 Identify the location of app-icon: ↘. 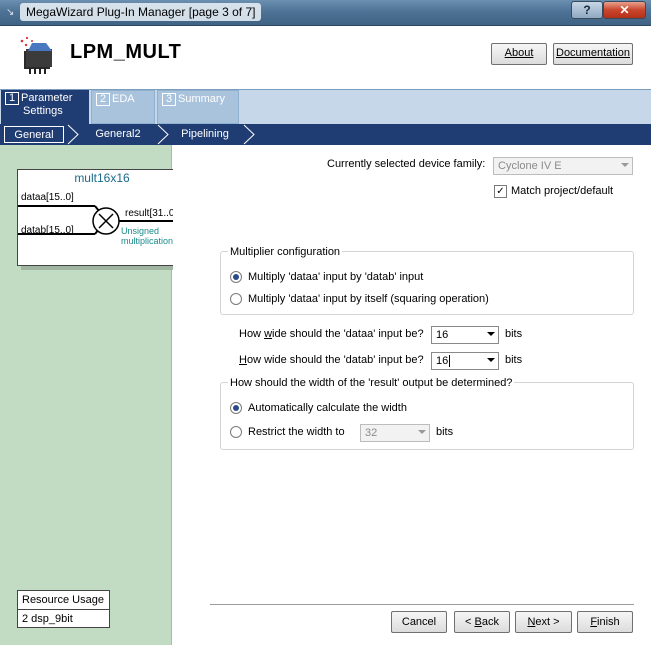
(10, 12).